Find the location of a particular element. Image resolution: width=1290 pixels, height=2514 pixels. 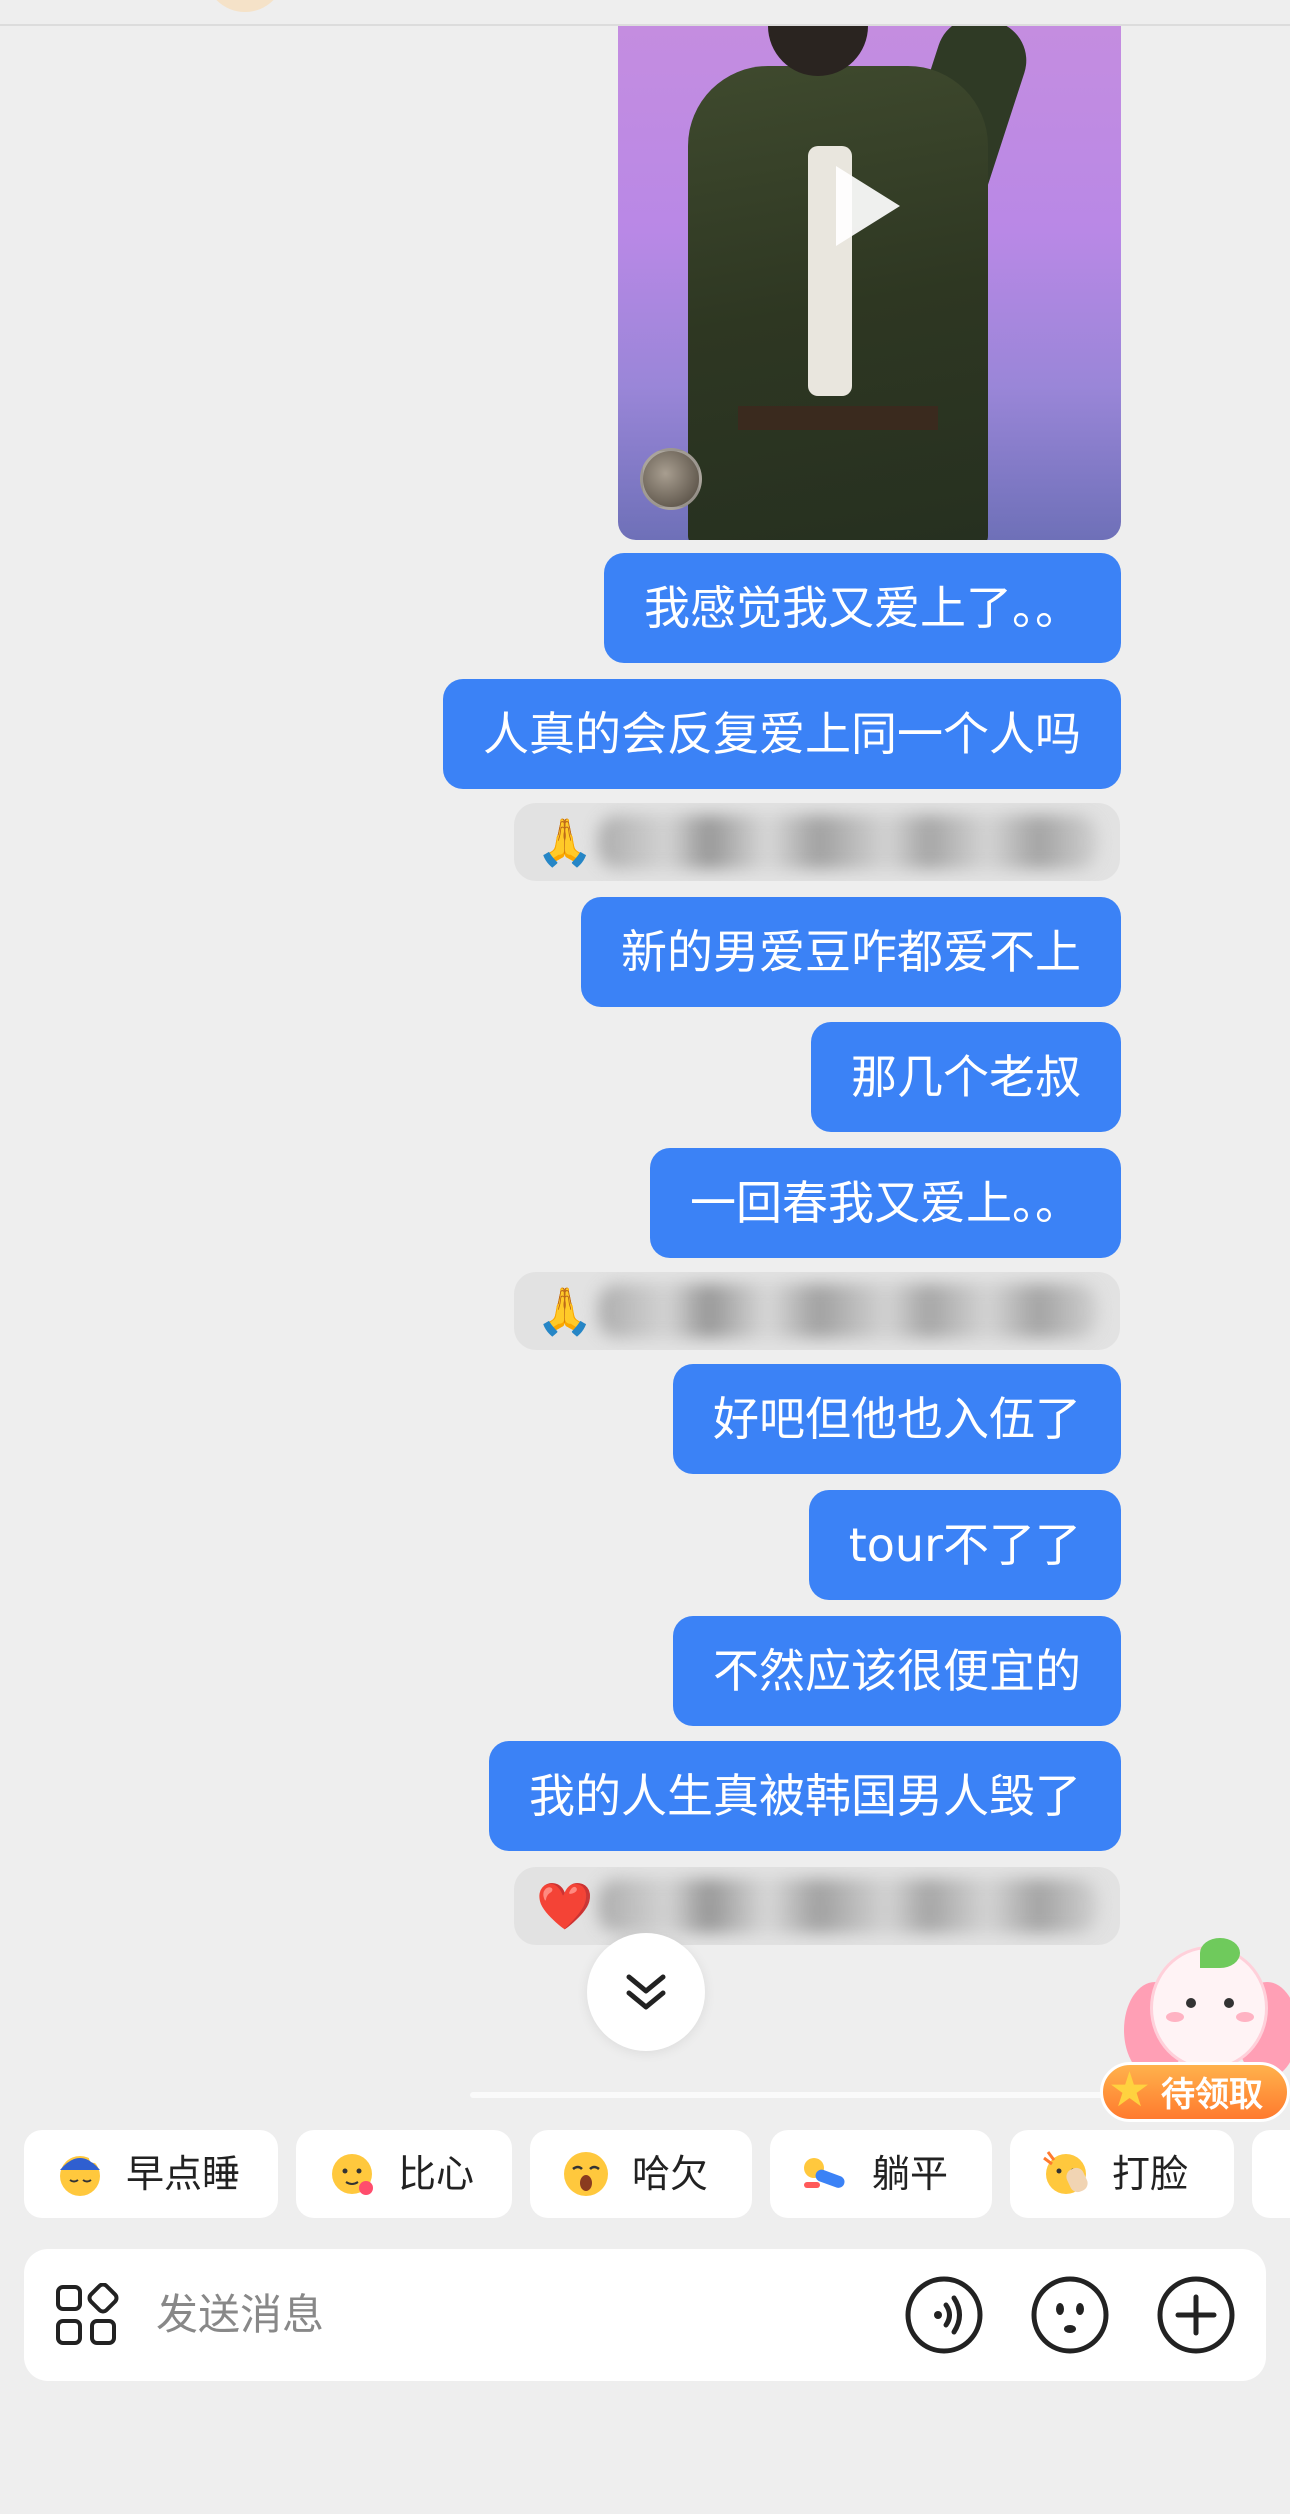

sleep-emoji-icon is located at coordinates (80, 2174).